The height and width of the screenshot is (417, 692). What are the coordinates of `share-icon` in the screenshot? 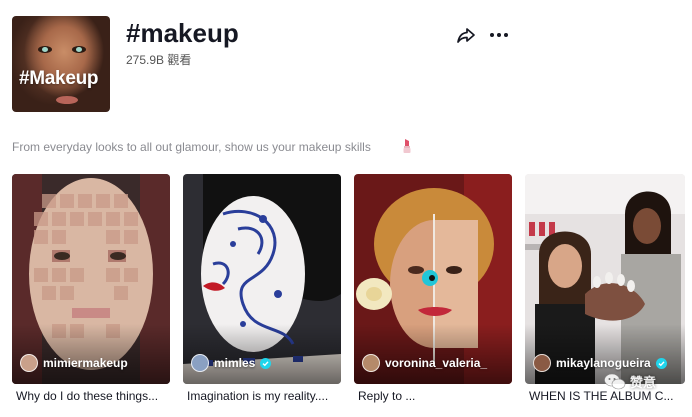 It's located at (466, 35).